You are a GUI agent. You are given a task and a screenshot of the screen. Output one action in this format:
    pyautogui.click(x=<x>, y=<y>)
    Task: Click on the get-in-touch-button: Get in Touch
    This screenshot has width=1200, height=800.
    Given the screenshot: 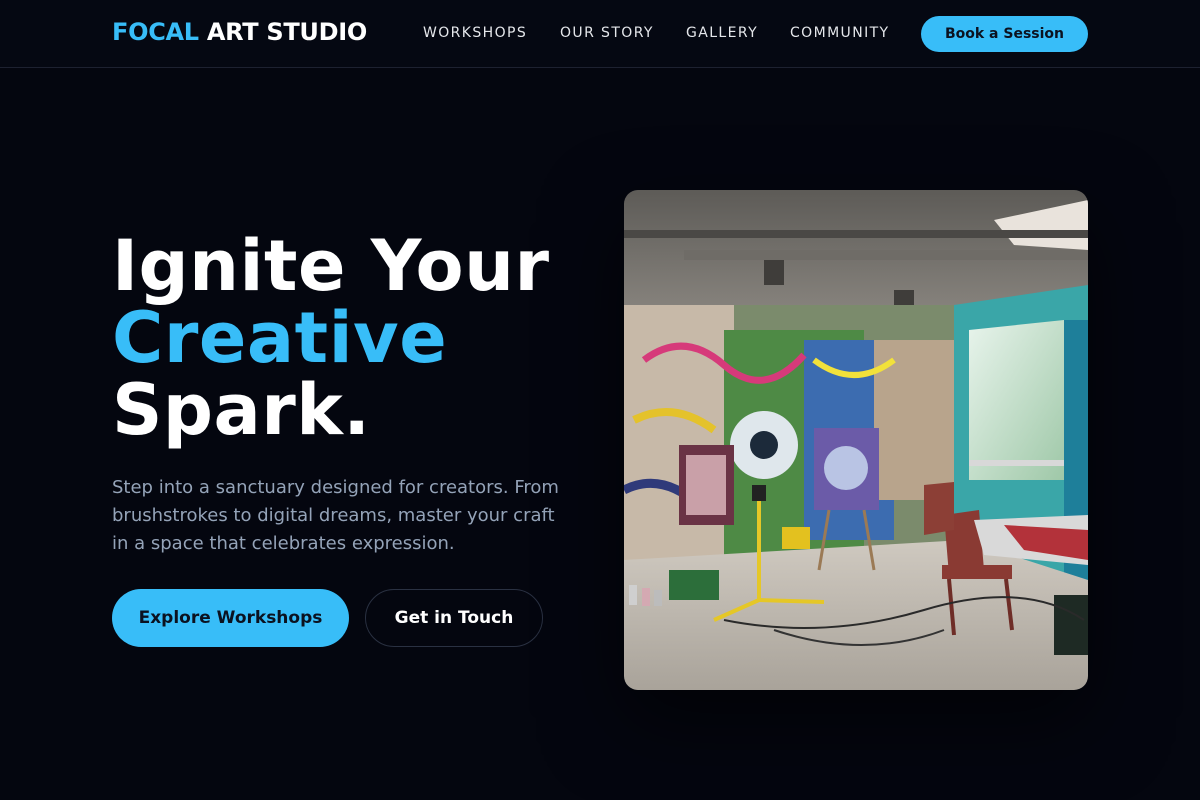 What is the action you would take?
    pyautogui.click(x=454, y=618)
    